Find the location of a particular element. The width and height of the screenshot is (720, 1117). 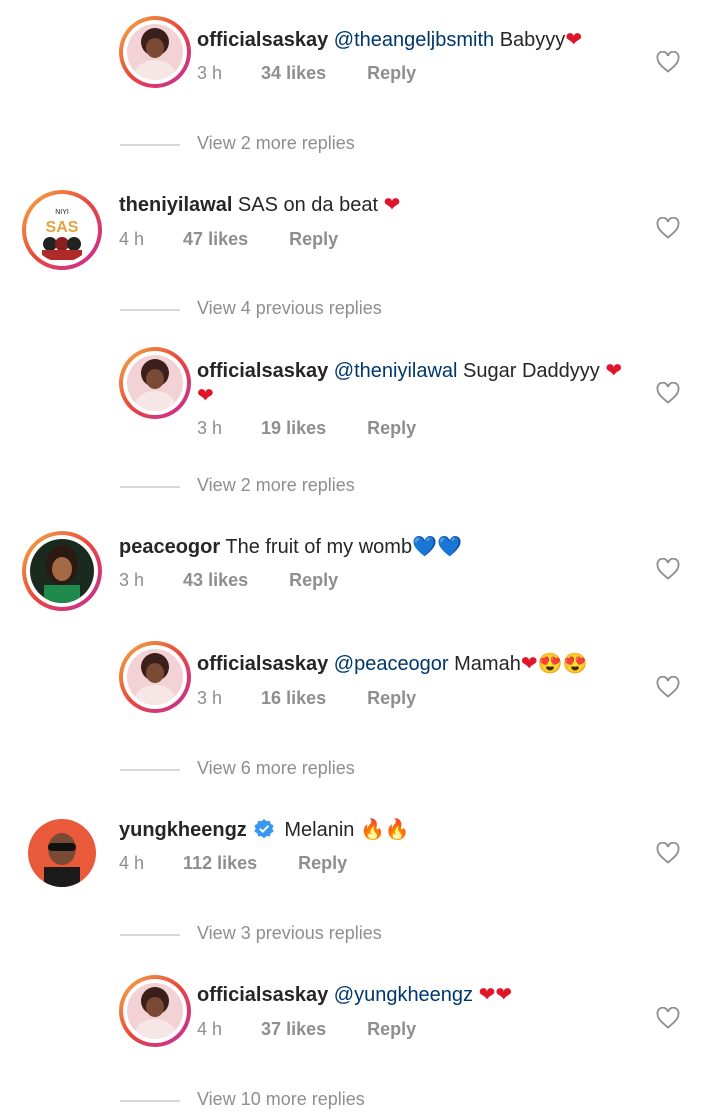

comment-meta: 4 h 37 likes Reply is located at coordinates (306, 1029).